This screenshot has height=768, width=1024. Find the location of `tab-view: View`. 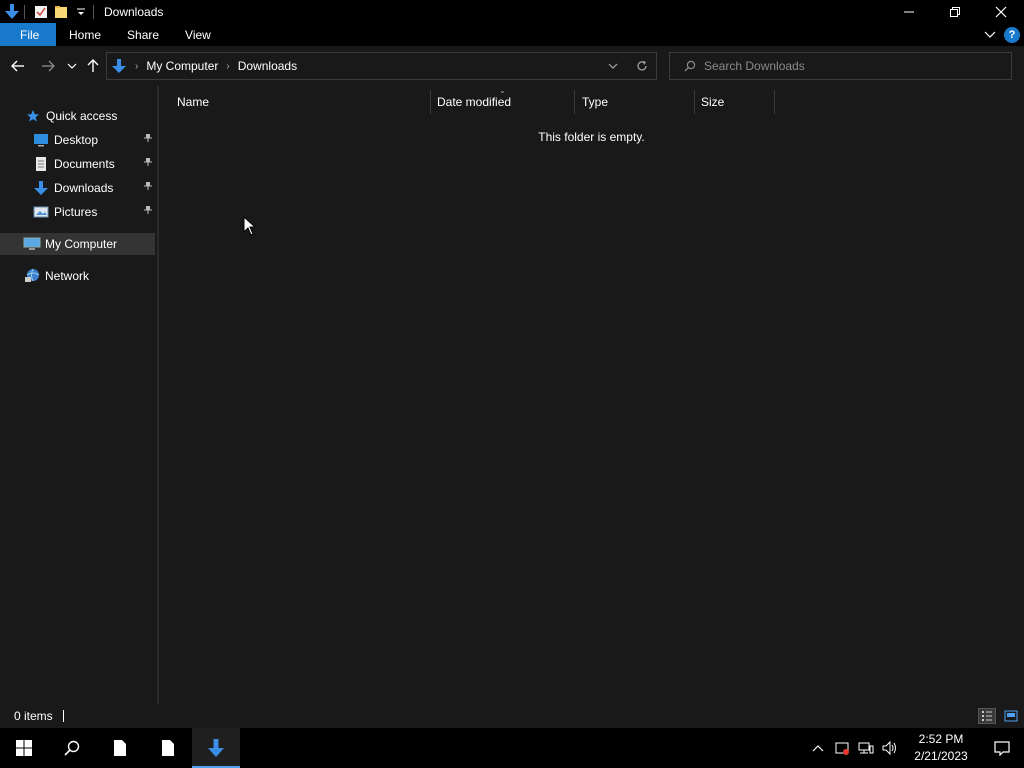

tab-view: View is located at coordinates (198, 34).